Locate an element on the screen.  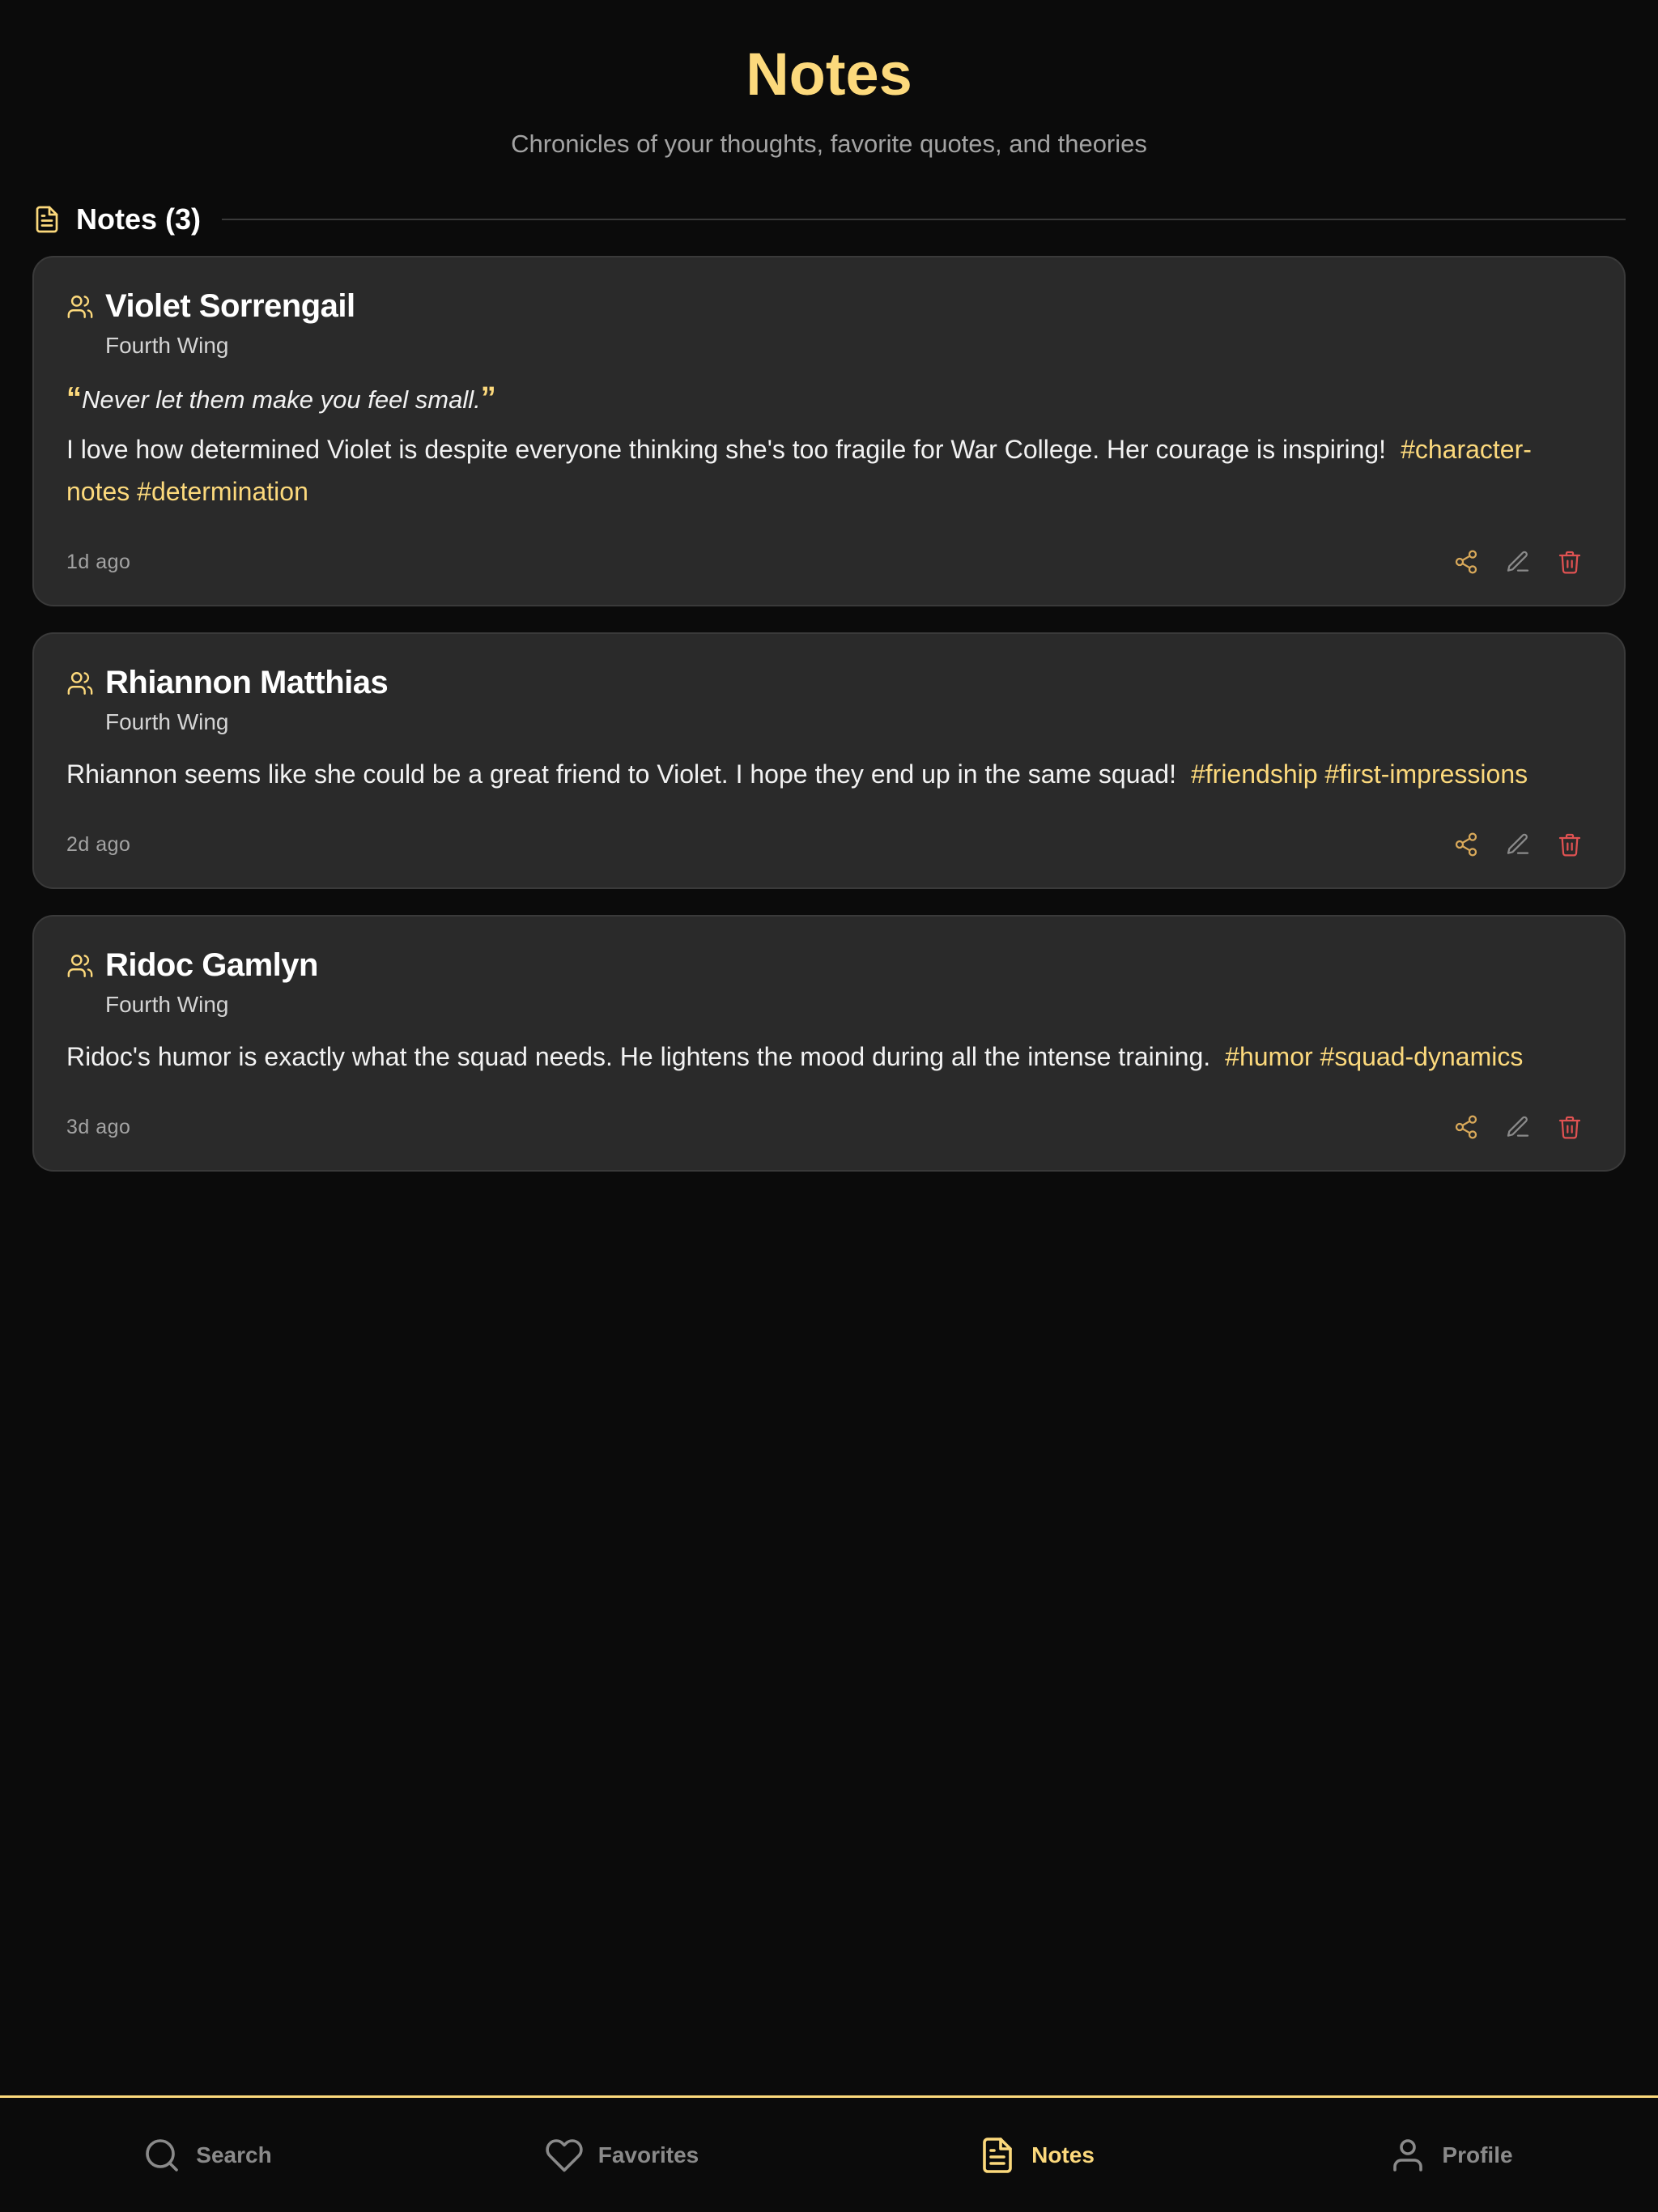
note-character-name: Rhiannon Matthias is located at coordinates (247, 682).